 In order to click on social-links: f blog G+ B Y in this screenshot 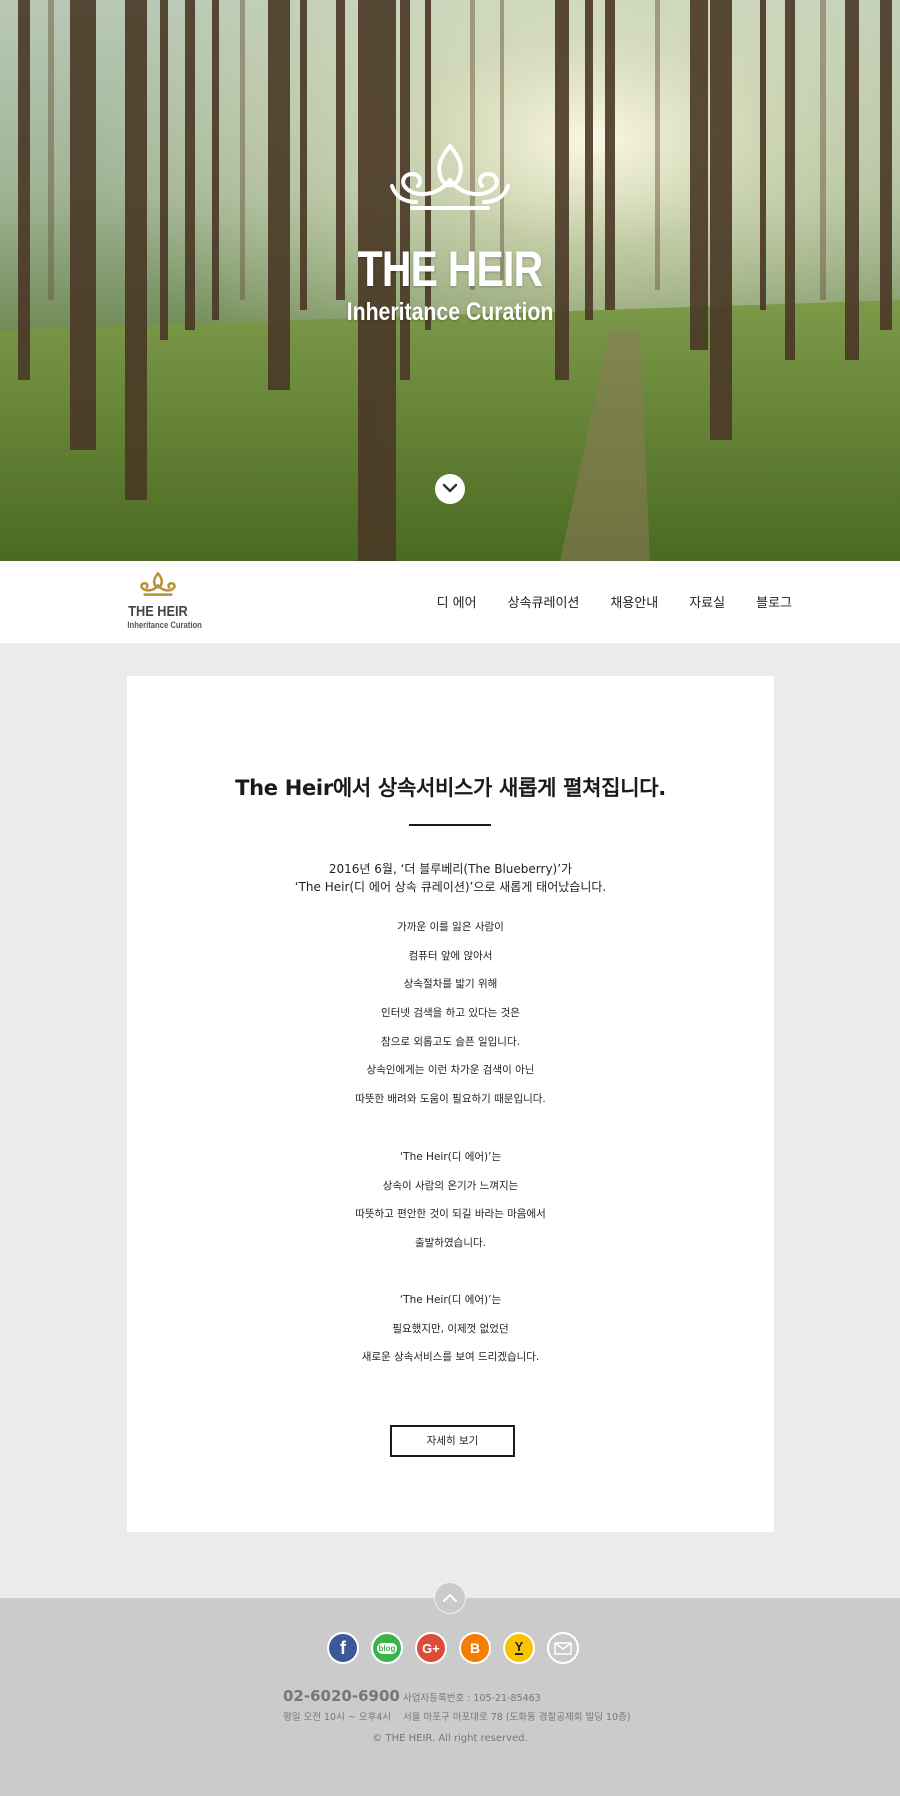, I will do `click(453, 1648)`.